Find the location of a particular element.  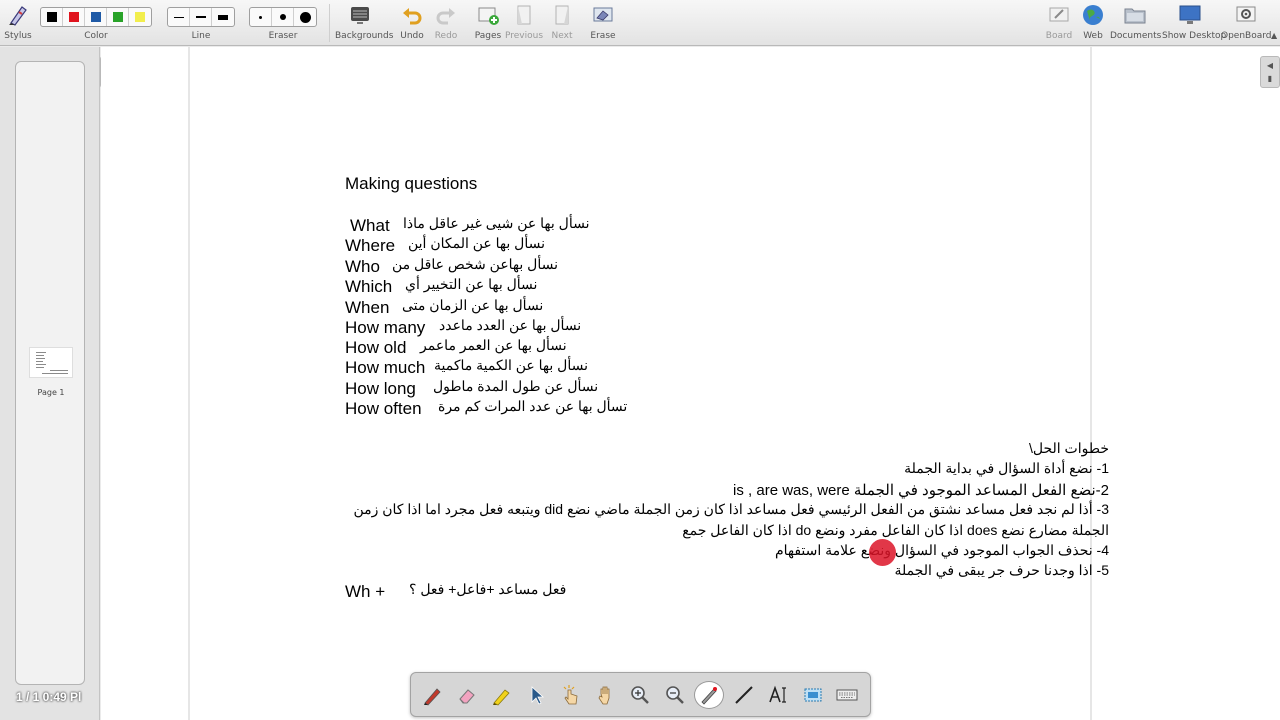

redo-icon is located at coordinates (445, 16).